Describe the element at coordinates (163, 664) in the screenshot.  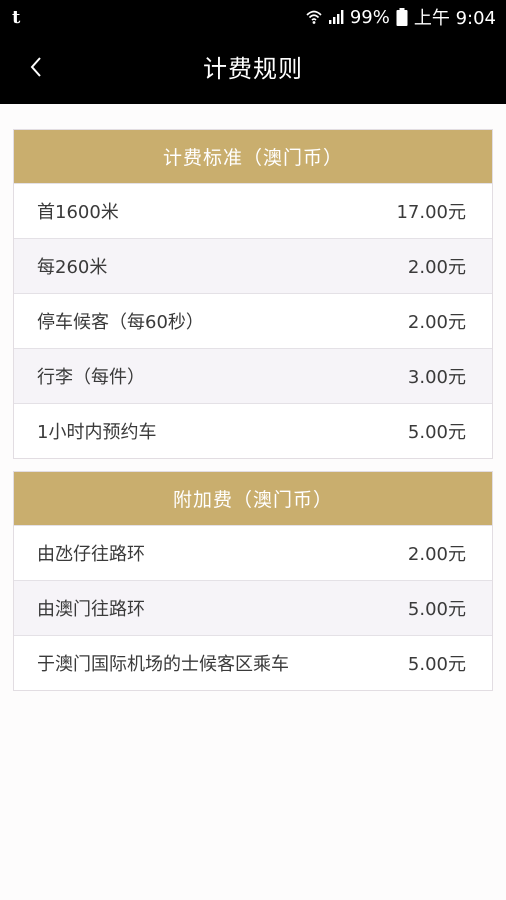
I see `surcharge-label: 于澳门国际机场的士候客区乘车` at that location.